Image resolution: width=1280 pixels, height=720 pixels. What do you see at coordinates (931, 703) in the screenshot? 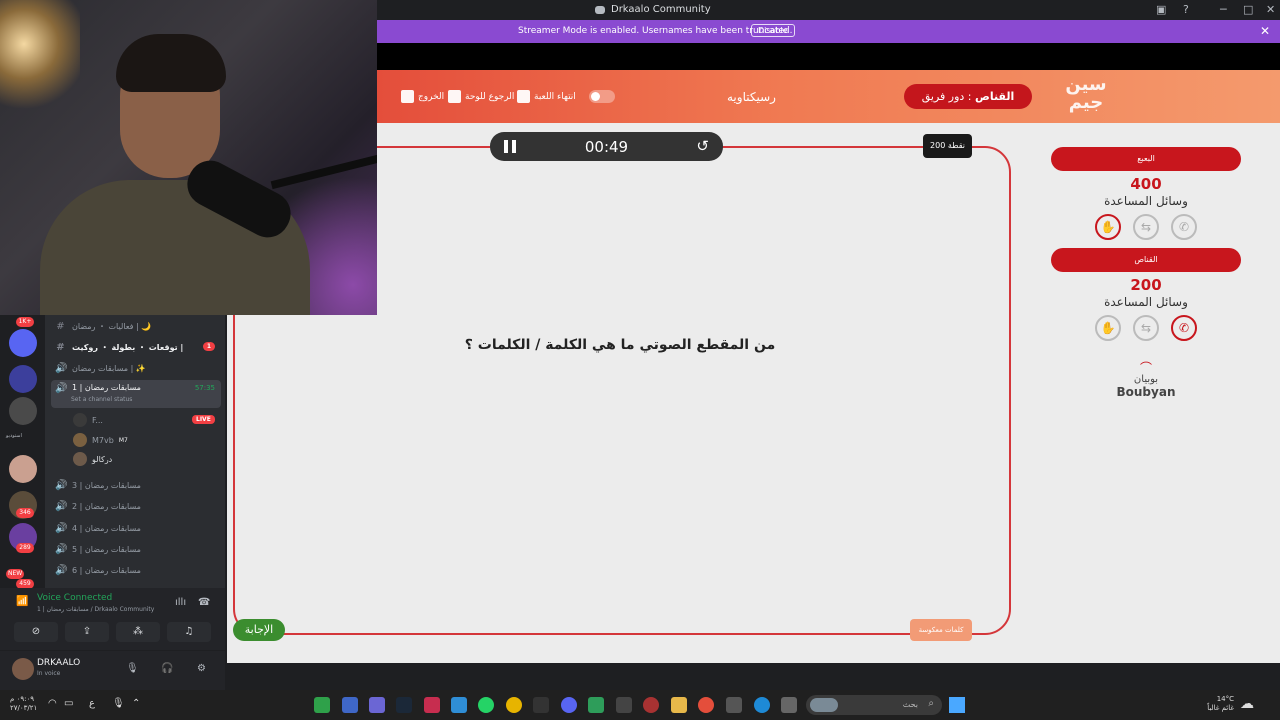
I see `search-icon: ⌕` at bounding box center [931, 703].